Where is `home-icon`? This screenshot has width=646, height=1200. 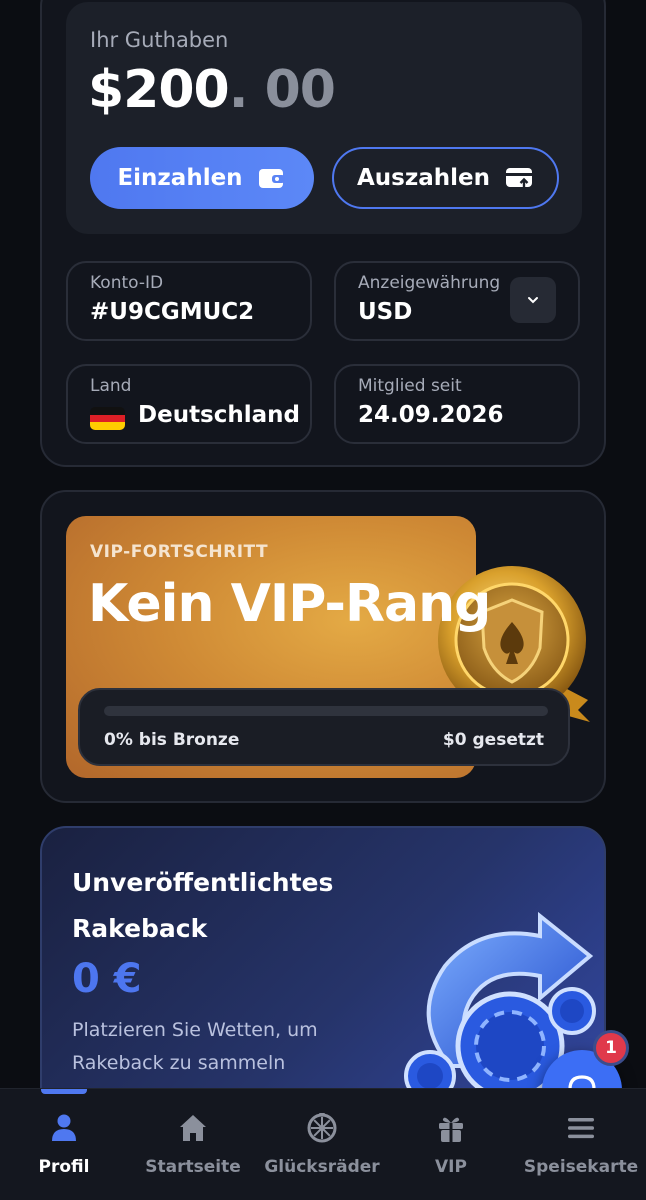
home-icon is located at coordinates (193, 1128).